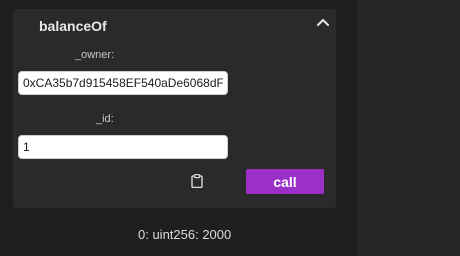 The image size is (460, 256). Describe the element at coordinates (197, 181) in the screenshot. I see `clipboard-icon` at that location.